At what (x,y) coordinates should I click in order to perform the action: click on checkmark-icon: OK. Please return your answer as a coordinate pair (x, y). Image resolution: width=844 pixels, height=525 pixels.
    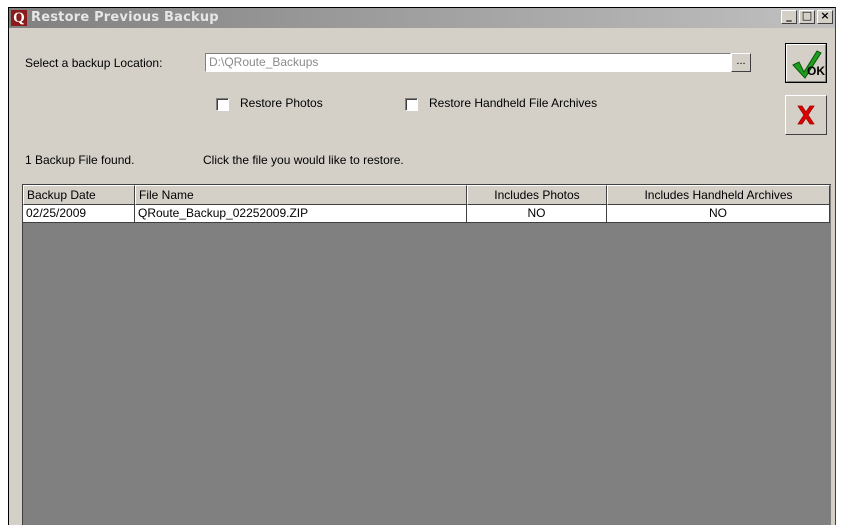
    Looking at the image, I should click on (808, 64).